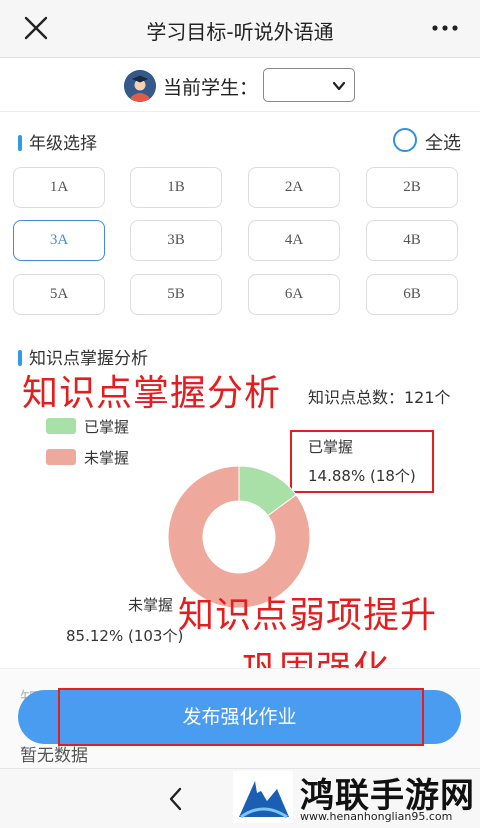 The image size is (480, 828). Describe the element at coordinates (20, 143) in the screenshot. I see `section-accent-bar` at that location.